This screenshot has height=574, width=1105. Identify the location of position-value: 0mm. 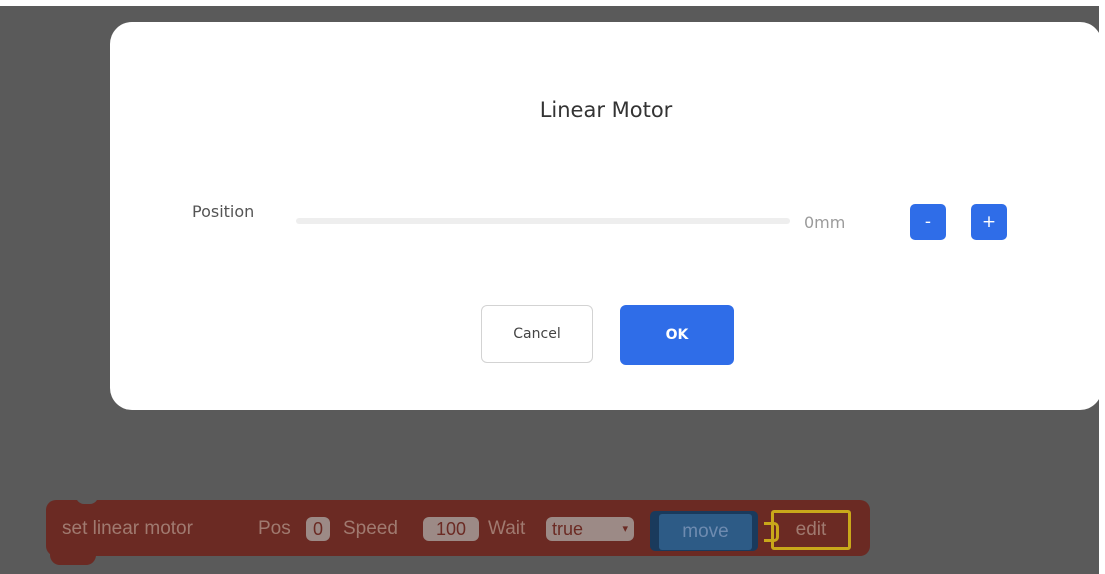
(825, 222).